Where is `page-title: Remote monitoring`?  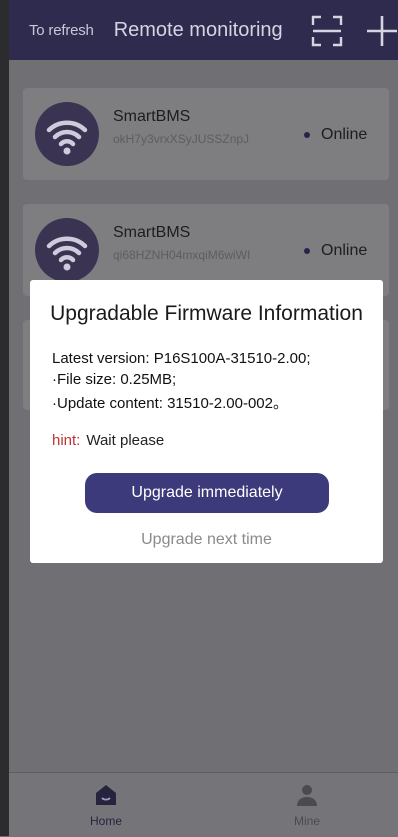
page-title: Remote monitoring is located at coordinates (198, 29).